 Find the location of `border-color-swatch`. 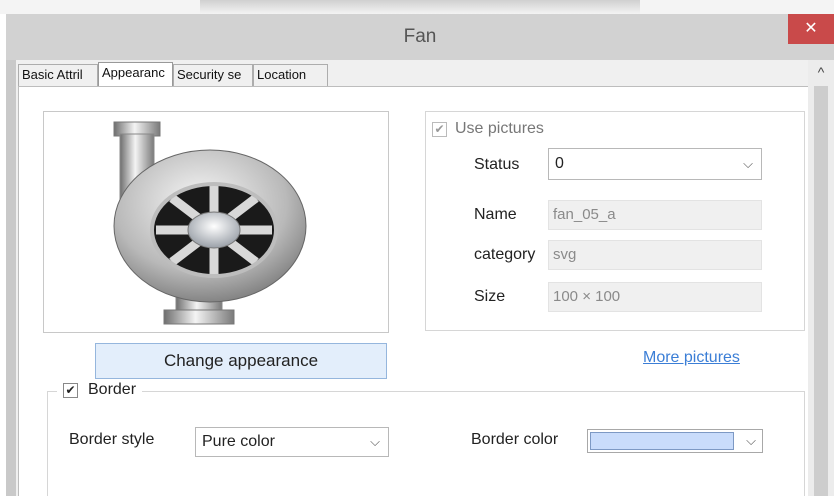

border-color-swatch is located at coordinates (662, 441).